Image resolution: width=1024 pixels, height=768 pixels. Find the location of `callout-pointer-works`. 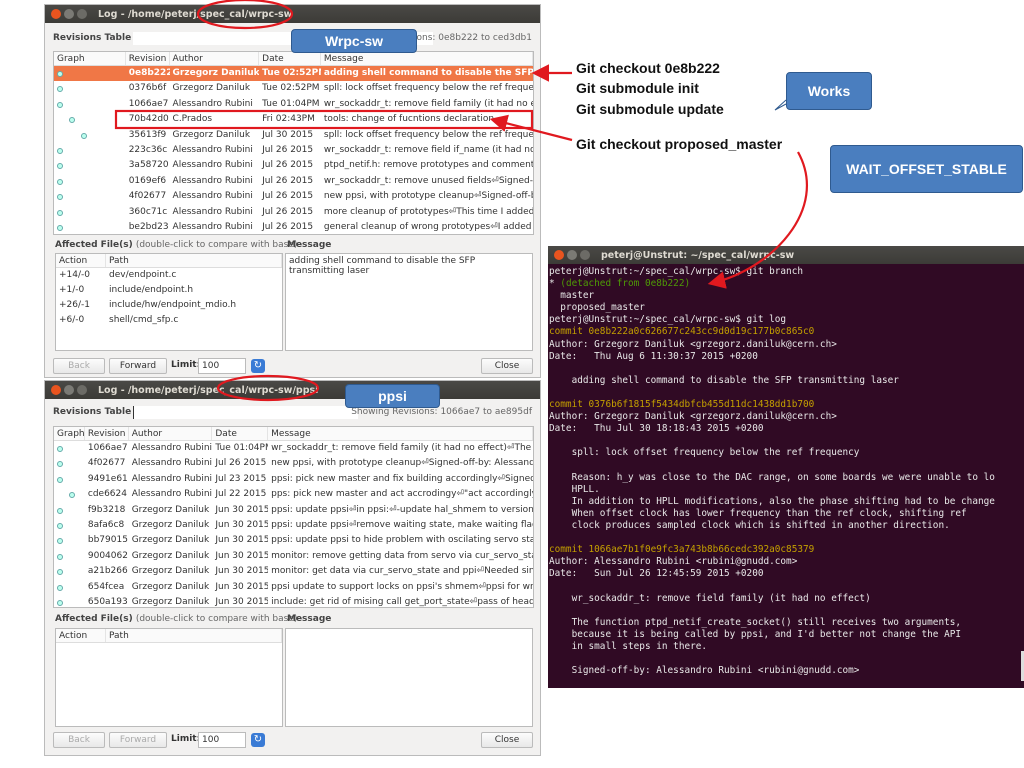

callout-pointer-works is located at coordinates (780, 105).